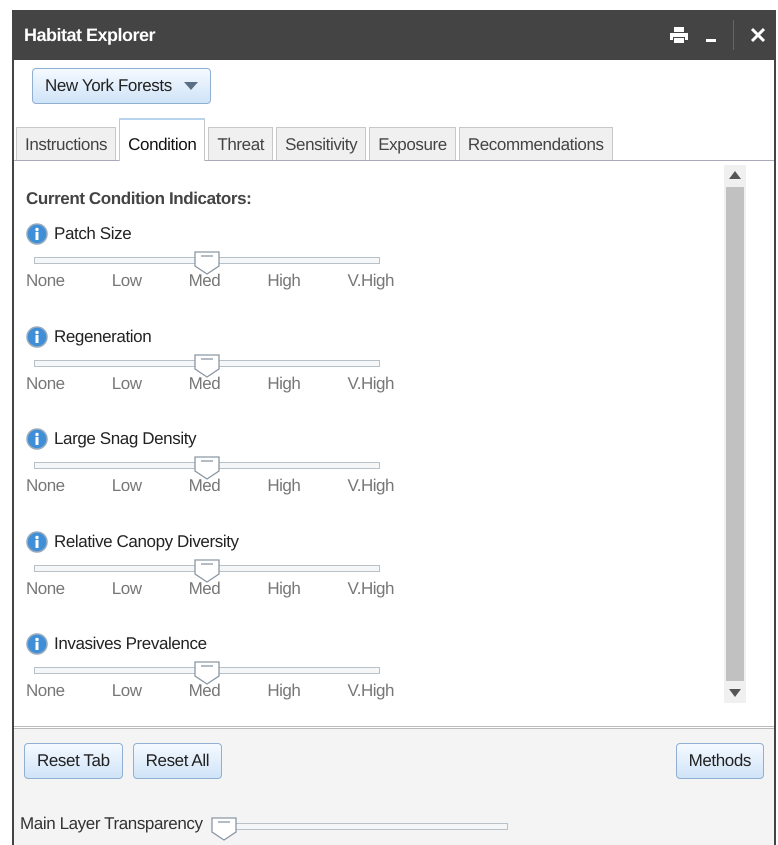 Image resolution: width=778 pixels, height=845 pixels. I want to click on print-icon, so click(679, 35).